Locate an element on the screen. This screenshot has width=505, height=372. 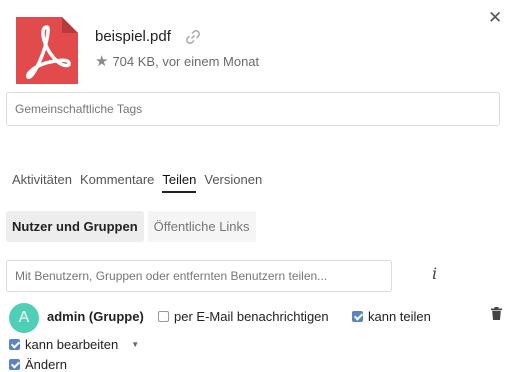
sharing-subtabs: Nutzer und Gruppen Öffentliche Links is located at coordinates (131, 226).